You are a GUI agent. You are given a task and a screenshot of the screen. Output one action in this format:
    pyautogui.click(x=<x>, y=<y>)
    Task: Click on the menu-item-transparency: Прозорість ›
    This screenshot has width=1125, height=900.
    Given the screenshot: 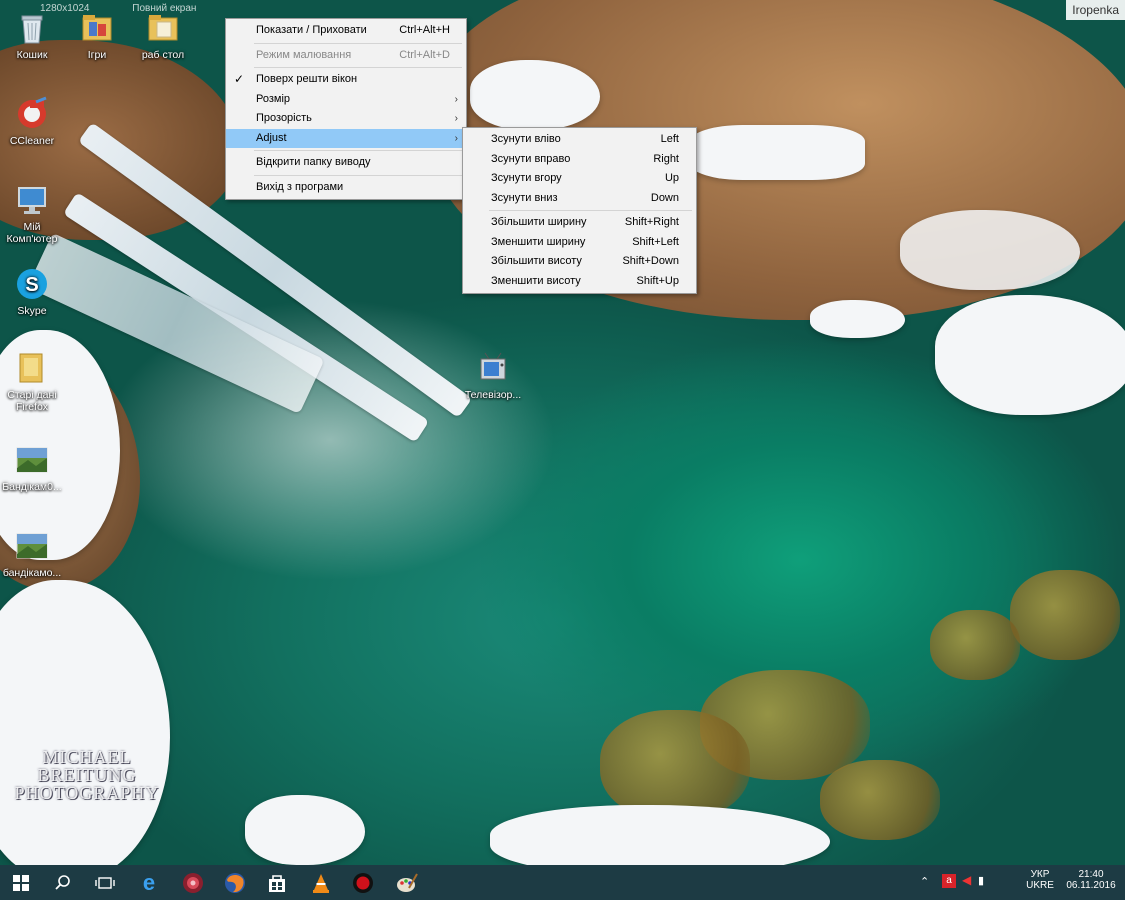 What is the action you would take?
    pyautogui.click(x=346, y=119)
    